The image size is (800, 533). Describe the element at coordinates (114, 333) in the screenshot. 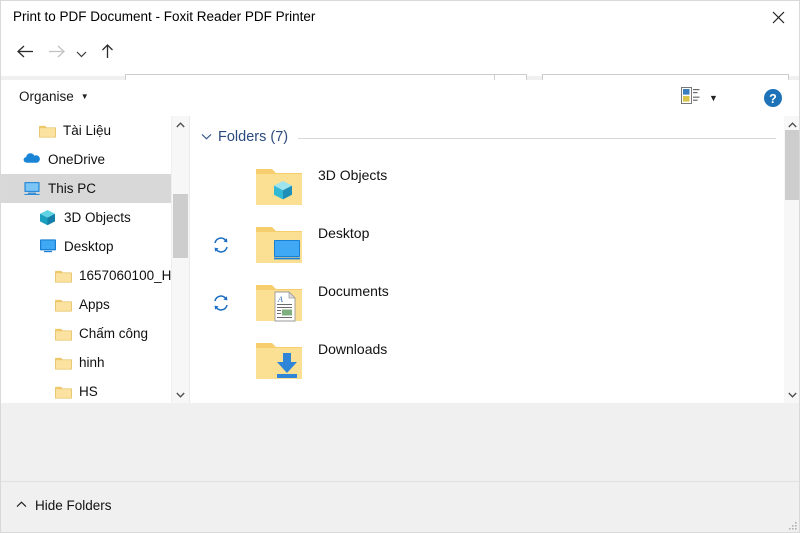

I see `sidebar-item-label: Chấm công` at that location.